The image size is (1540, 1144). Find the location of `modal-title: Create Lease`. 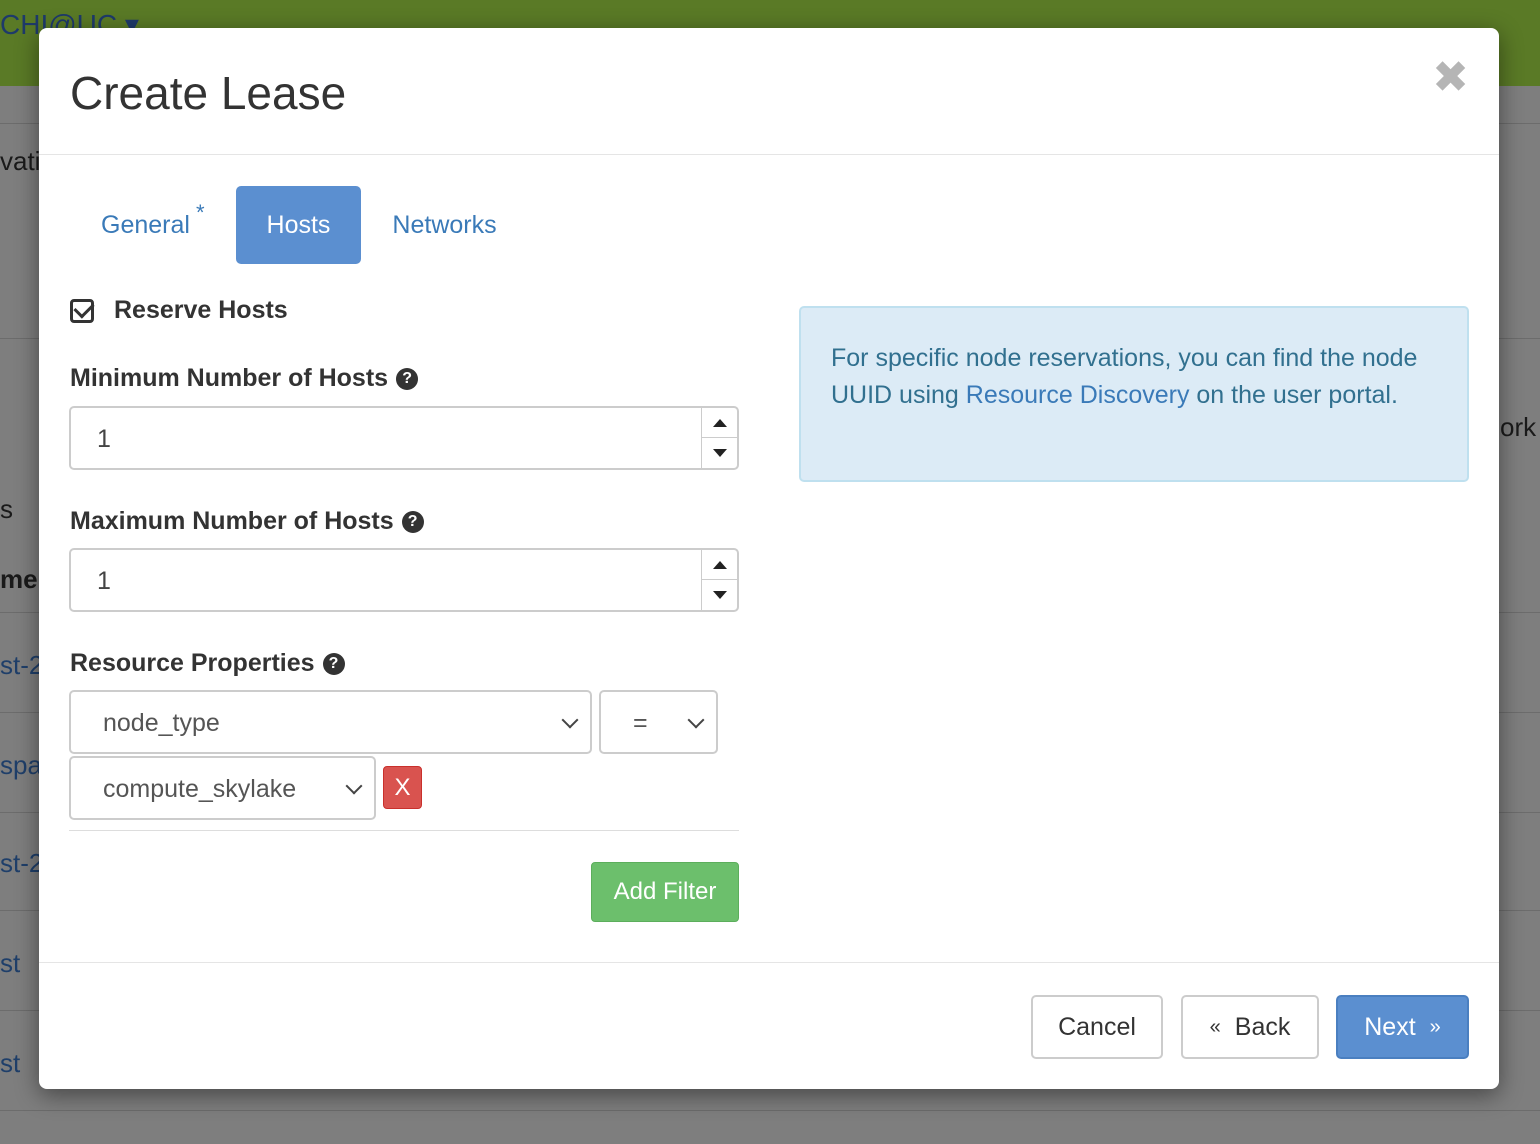

modal-title: Create Lease is located at coordinates (208, 93).